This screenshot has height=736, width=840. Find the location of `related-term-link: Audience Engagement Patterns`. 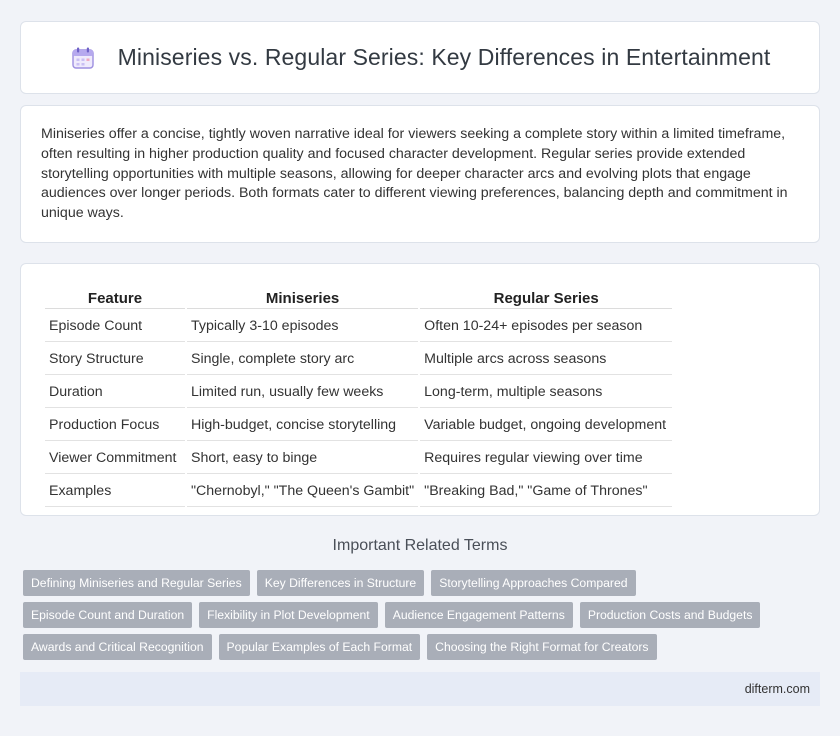

related-term-link: Audience Engagement Patterns is located at coordinates (478, 615).